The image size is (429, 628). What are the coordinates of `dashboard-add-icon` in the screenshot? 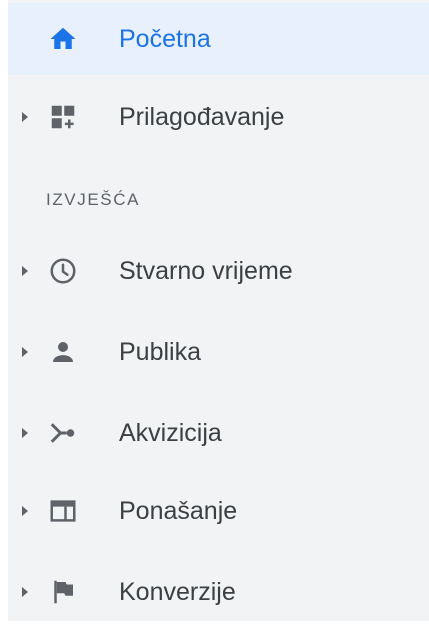 It's located at (63, 117).